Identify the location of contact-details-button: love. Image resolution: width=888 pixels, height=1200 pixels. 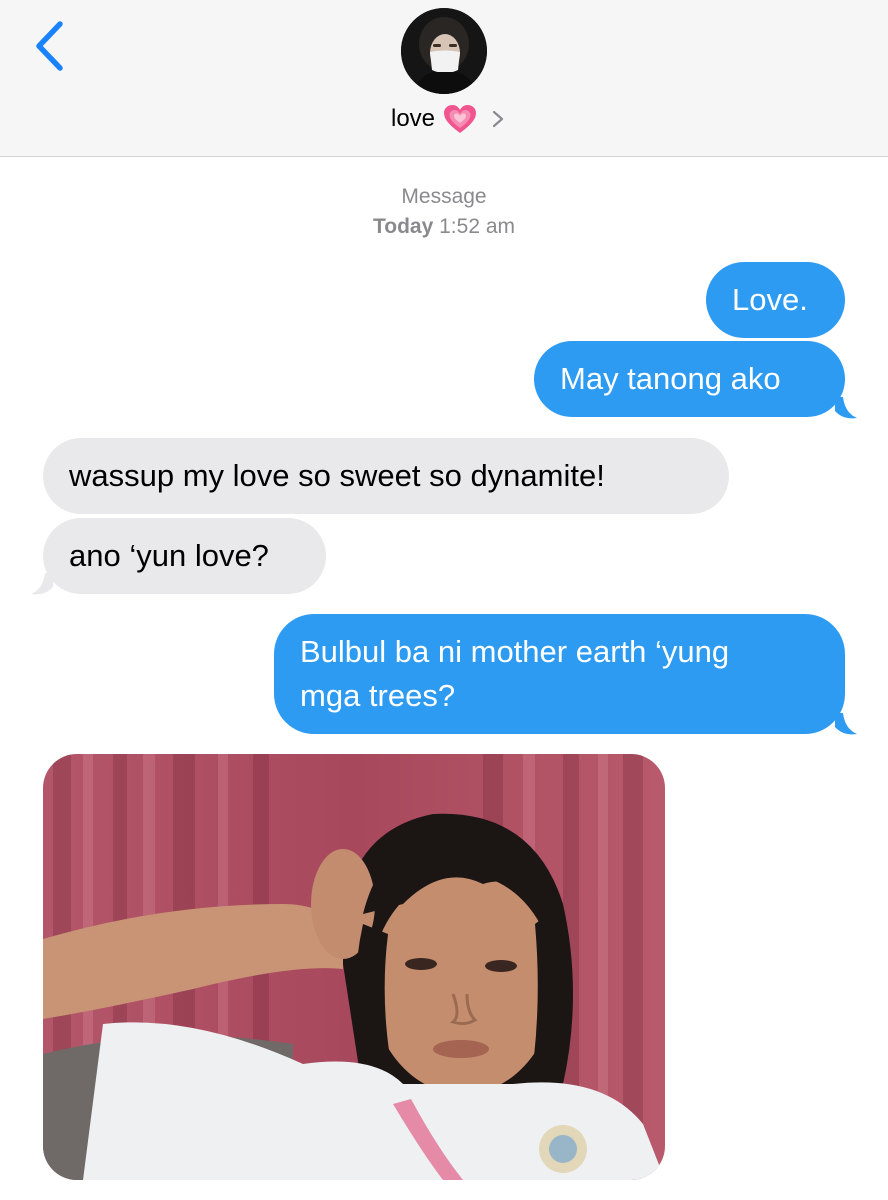
(444, 119).